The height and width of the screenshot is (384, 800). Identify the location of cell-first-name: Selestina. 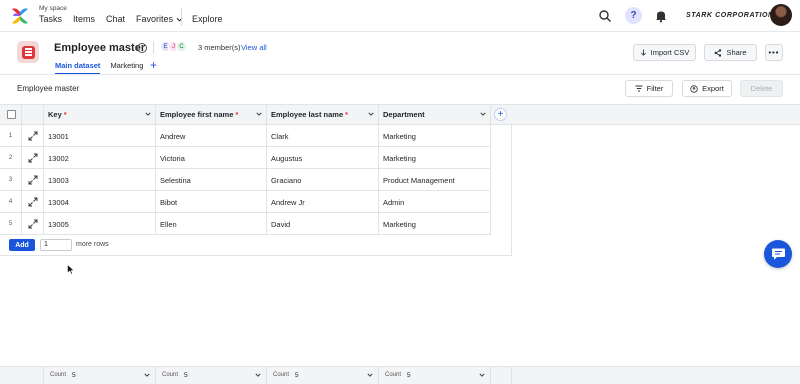
(211, 180).